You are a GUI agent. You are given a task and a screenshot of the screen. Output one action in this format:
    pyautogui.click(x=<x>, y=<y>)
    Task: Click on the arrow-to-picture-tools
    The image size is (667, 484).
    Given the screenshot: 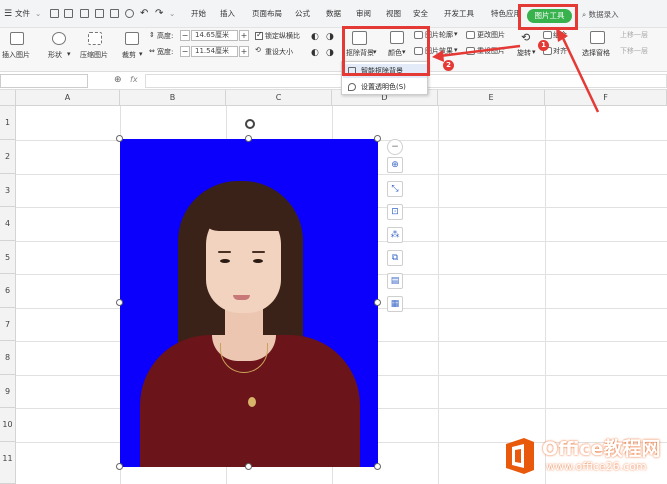 What is the action you would take?
    pyautogui.click(x=580, y=74)
    